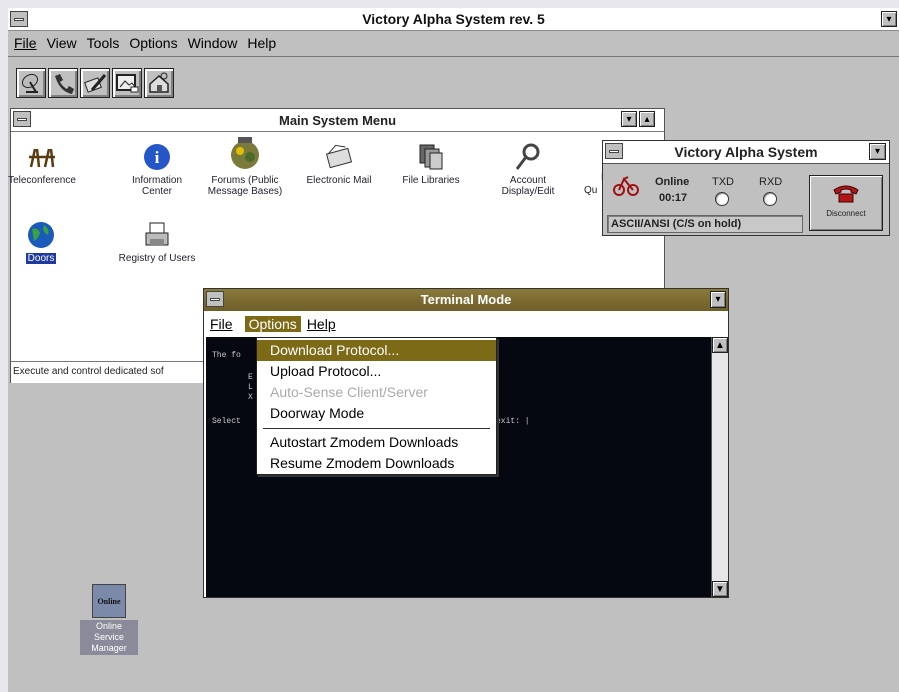  I want to click on menubar-divider, so click(453, 56).